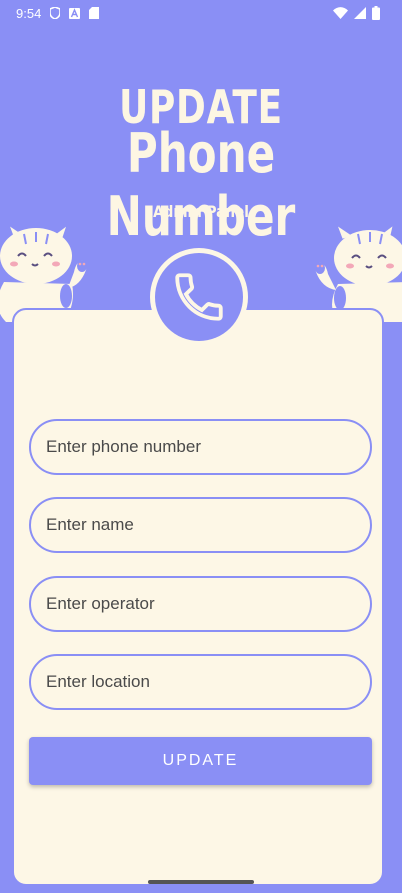  Describe the element at coordinates (29, 13) in the screenshot. I see `status-time: 9:54` at that location.